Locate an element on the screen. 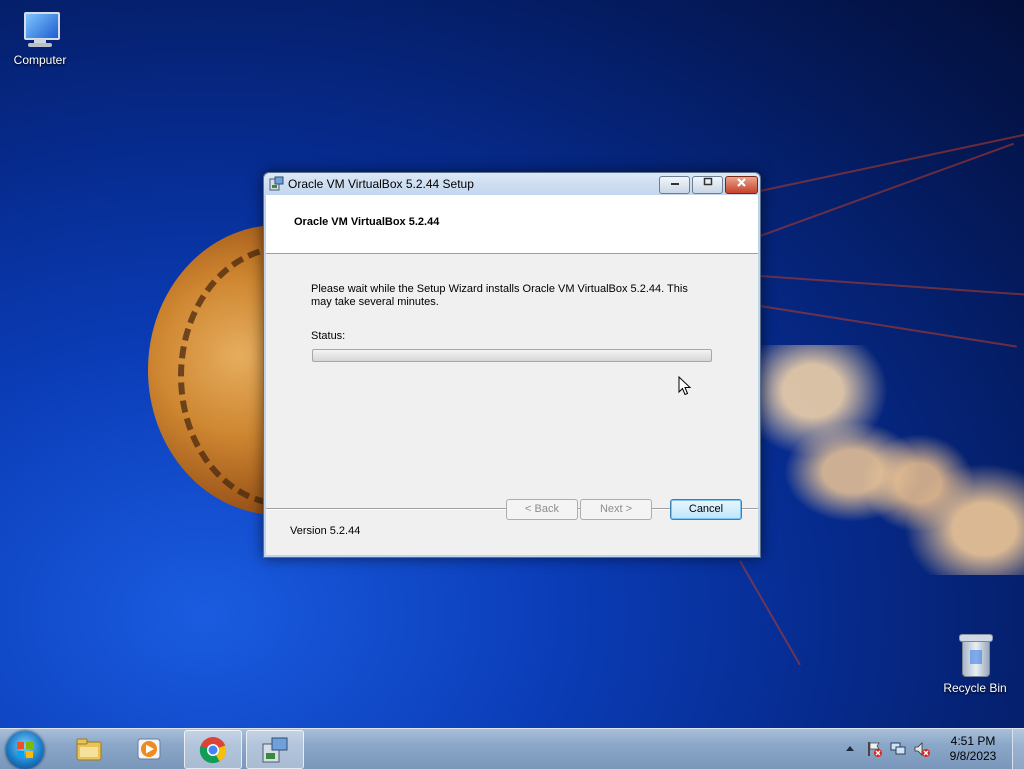  start-button is located at coordinates (25, 750).